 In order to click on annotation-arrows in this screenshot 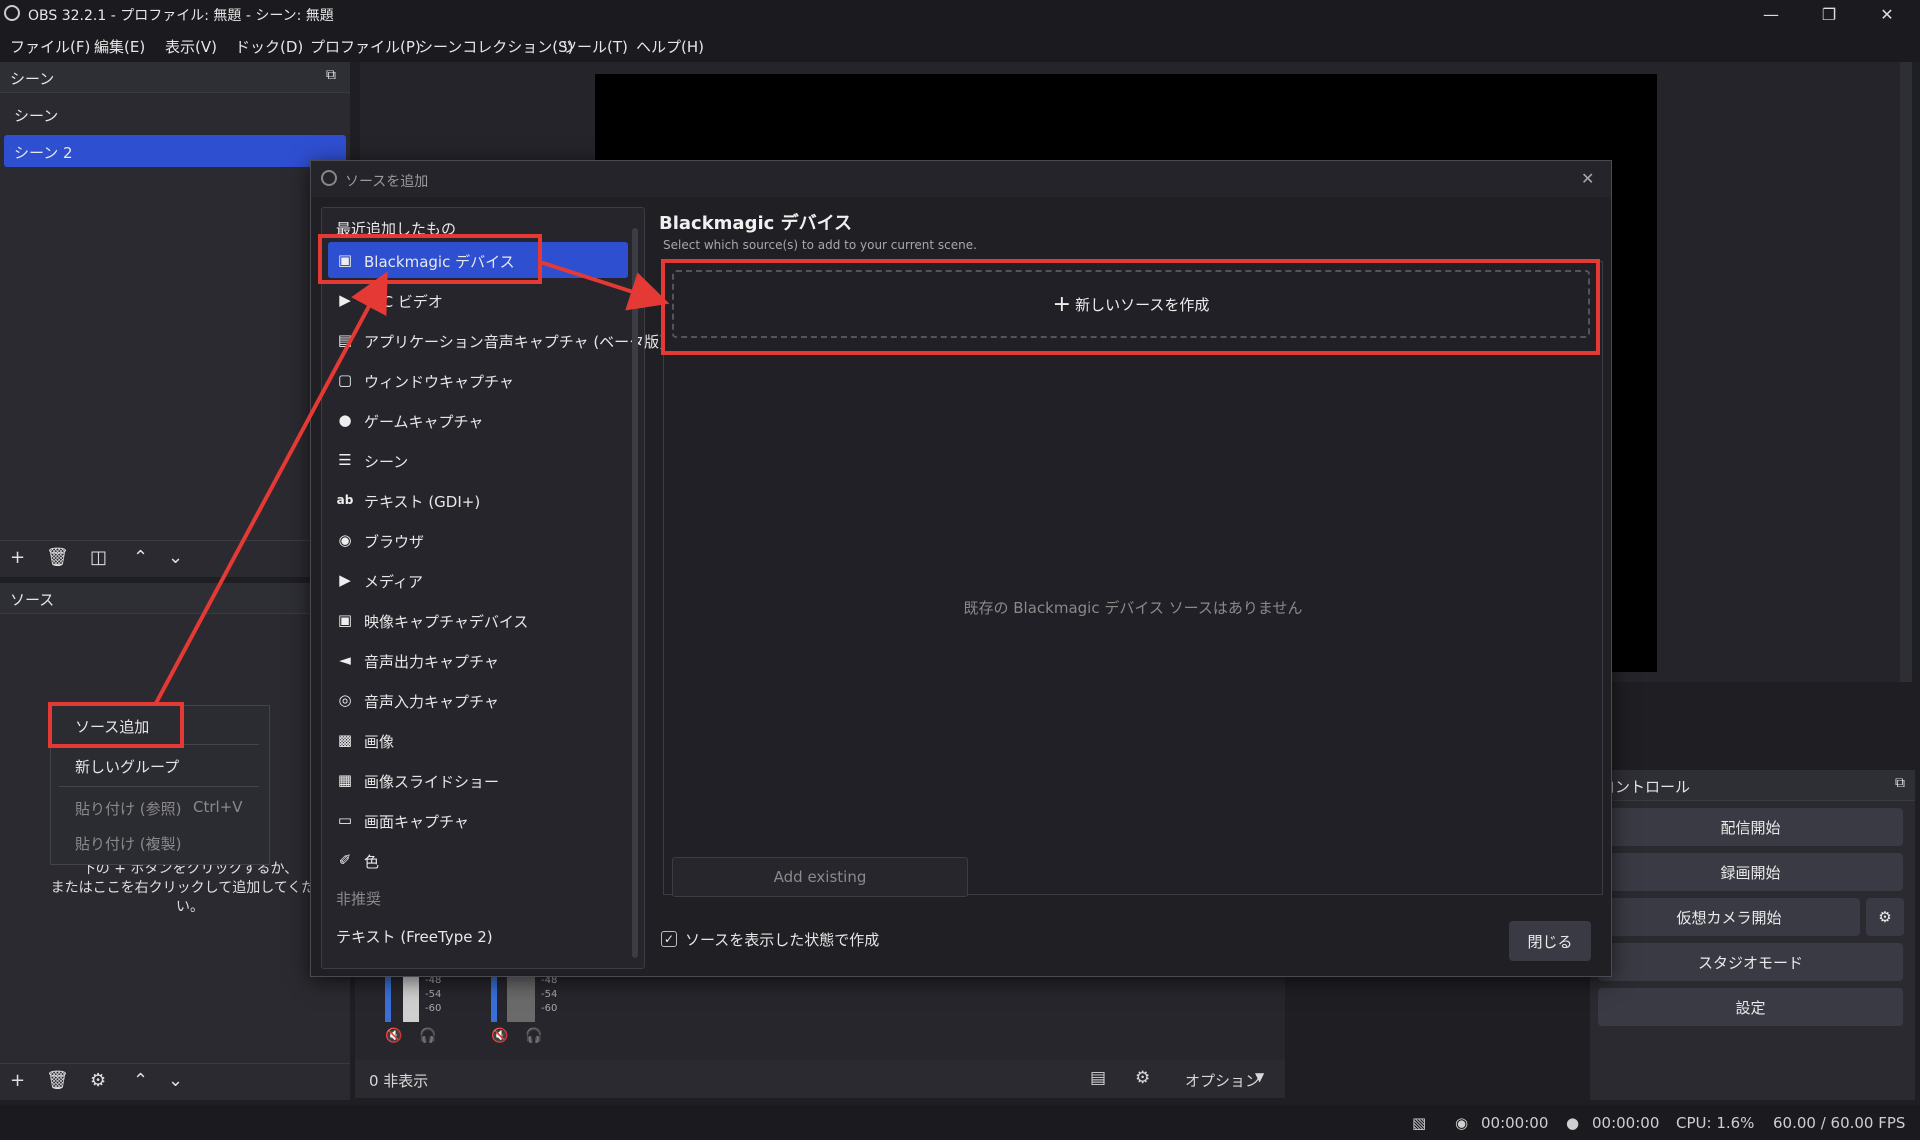, I will do `click(411, 483)`.